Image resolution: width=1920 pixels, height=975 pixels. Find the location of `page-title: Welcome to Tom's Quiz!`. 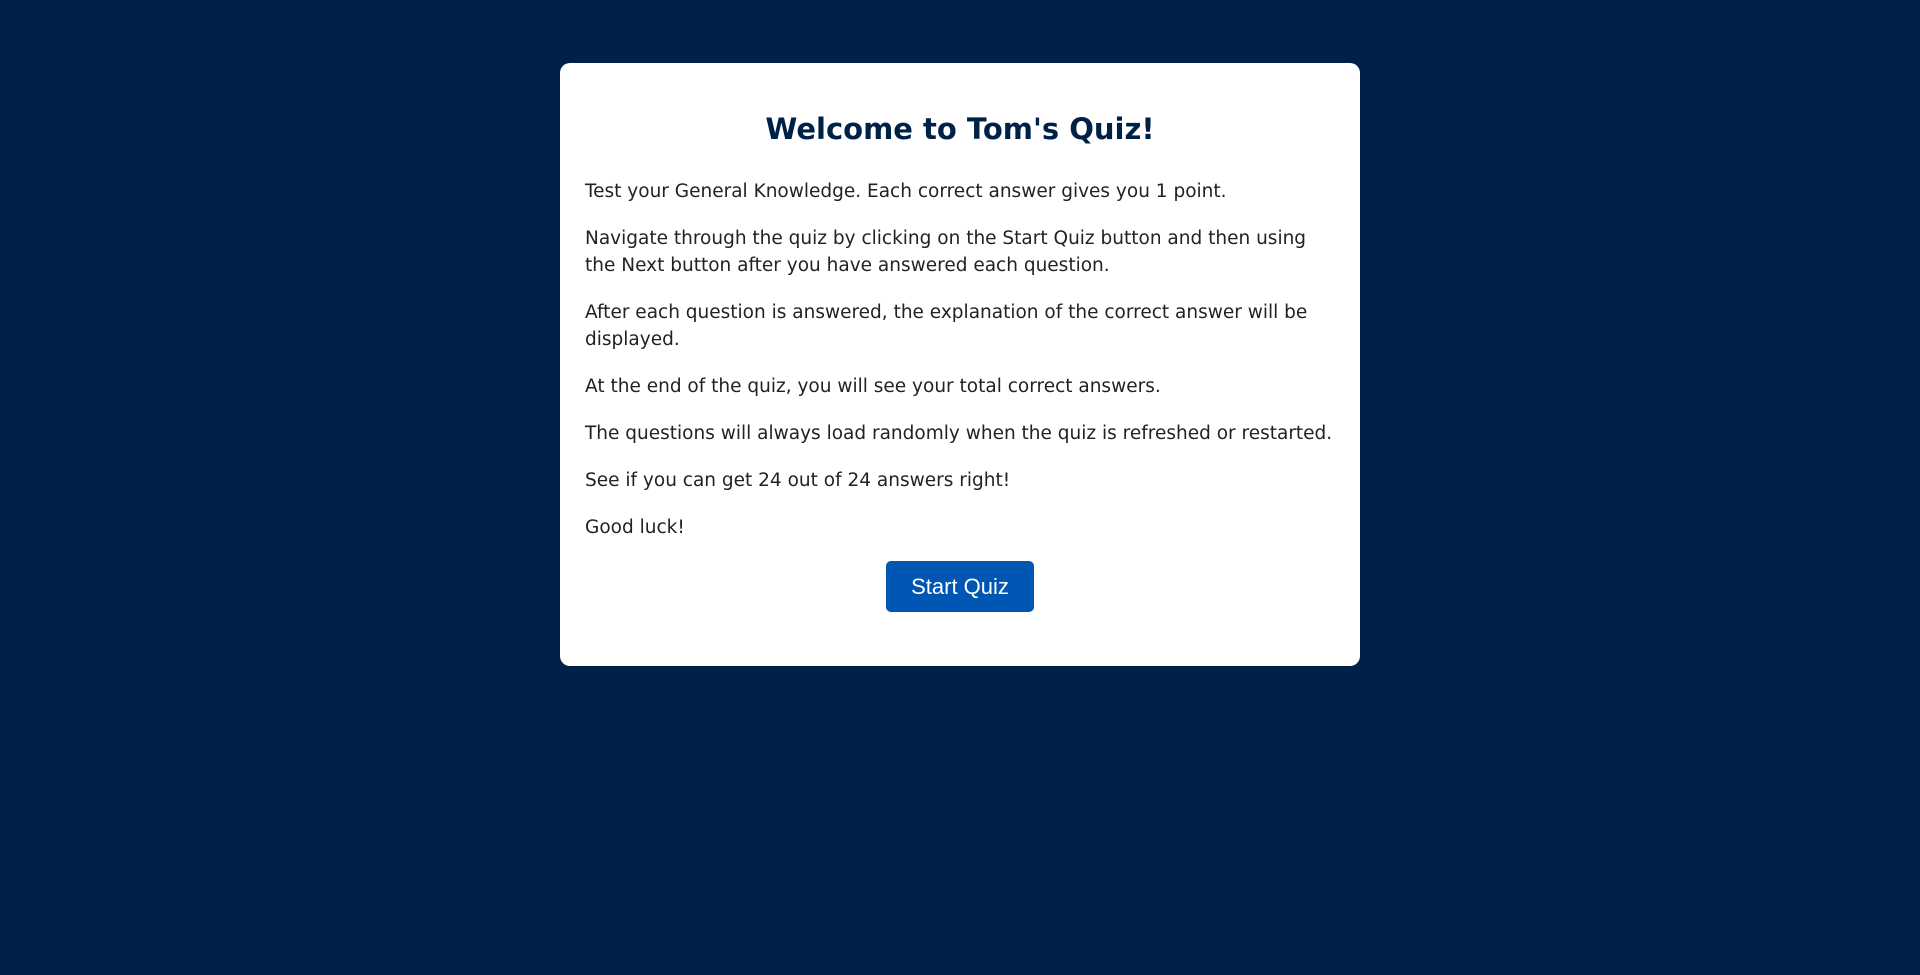

page-title: Welcome to Tom's Quiz! is located at coordinates (960, 129).